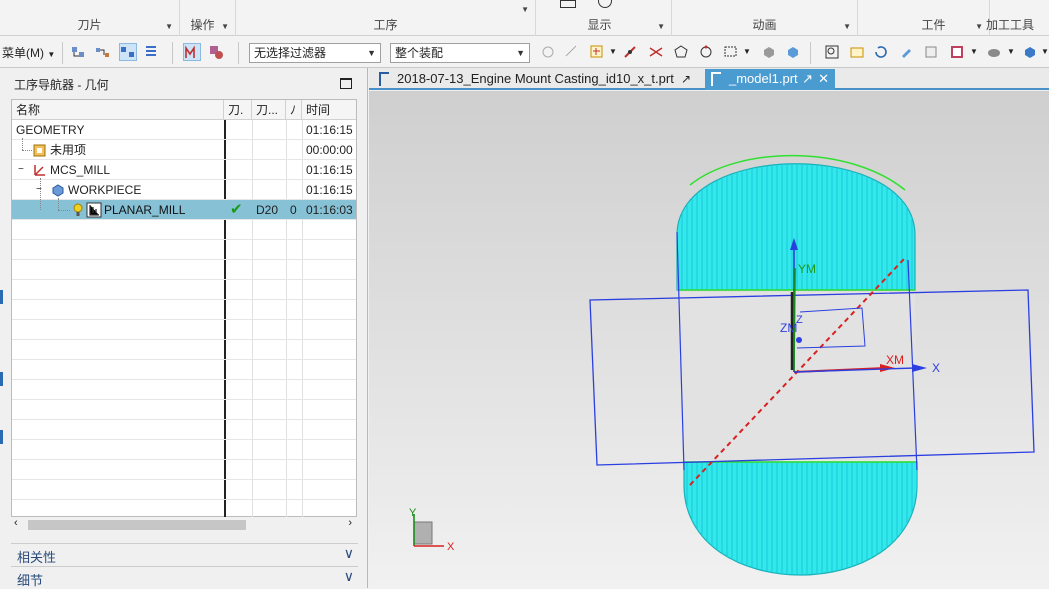 The height and width of the screenshot is (589, 1049). What do you see at coordinates (137, 525) in the screenshot?
I see `scrollbar-thumb` at bounding box center [137, 525].